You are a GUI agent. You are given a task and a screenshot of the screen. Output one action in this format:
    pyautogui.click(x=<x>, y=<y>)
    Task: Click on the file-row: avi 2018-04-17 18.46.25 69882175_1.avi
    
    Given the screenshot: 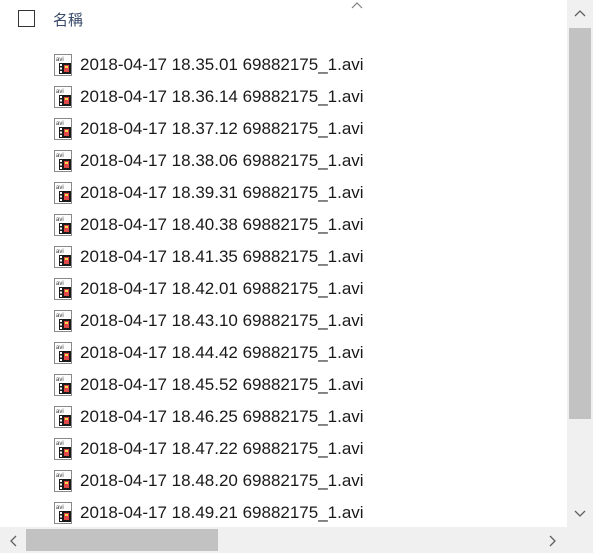 What is the action you would take?
    pyautogui.click(x=283, y=416)
    